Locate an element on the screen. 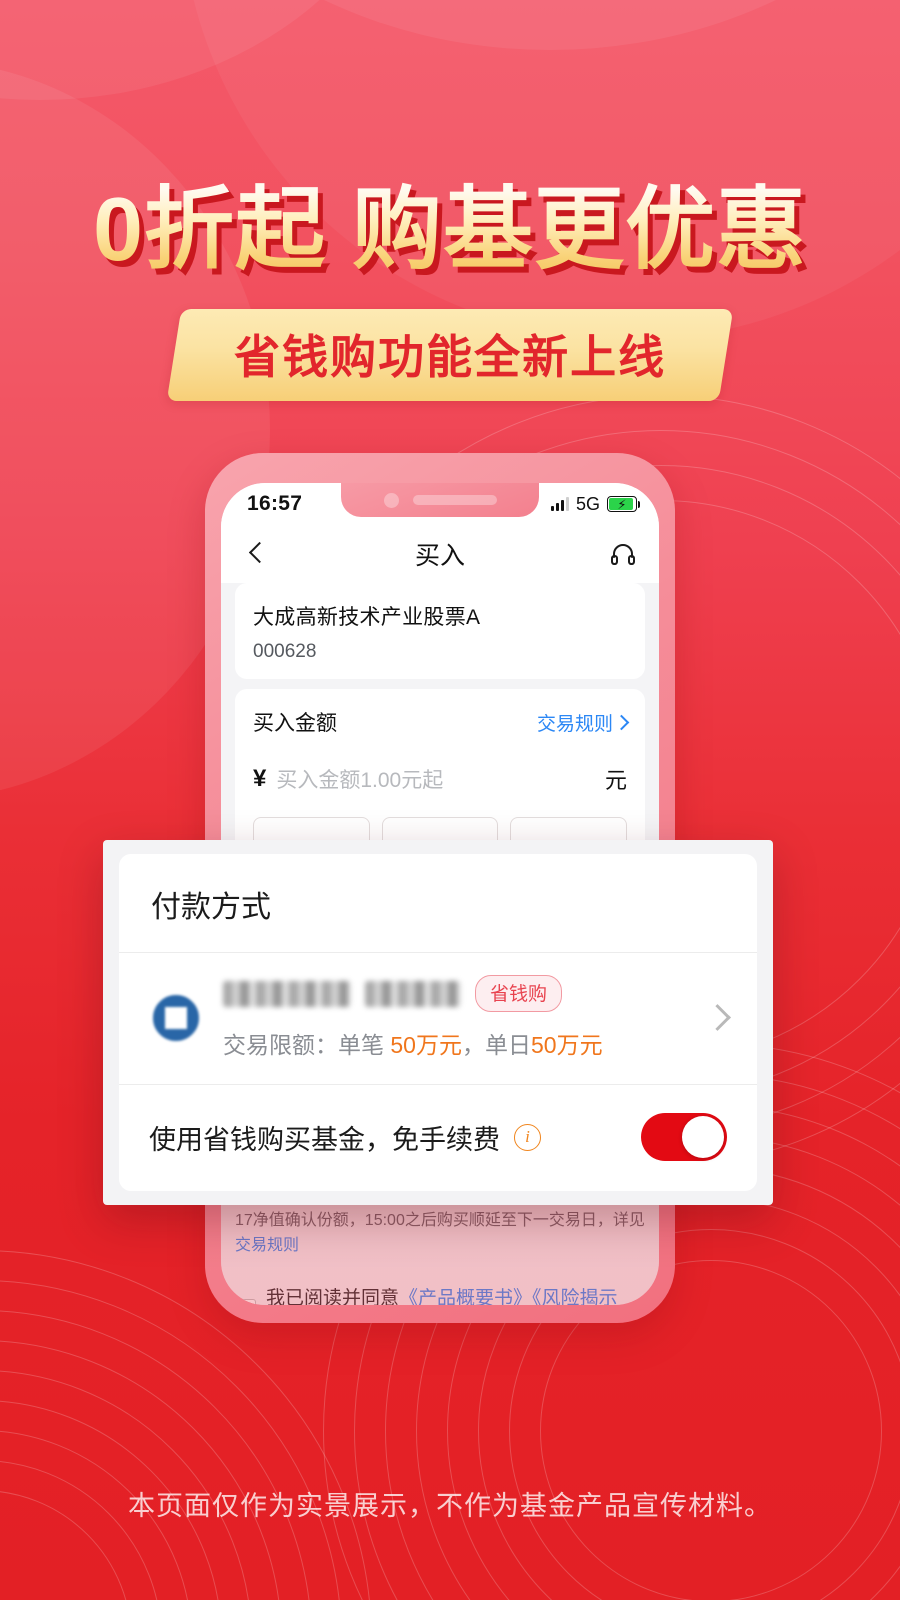 The image size is (900, 1600). promo-headline: 0折起 购基更优惠 is located at coordinates (450, 230).